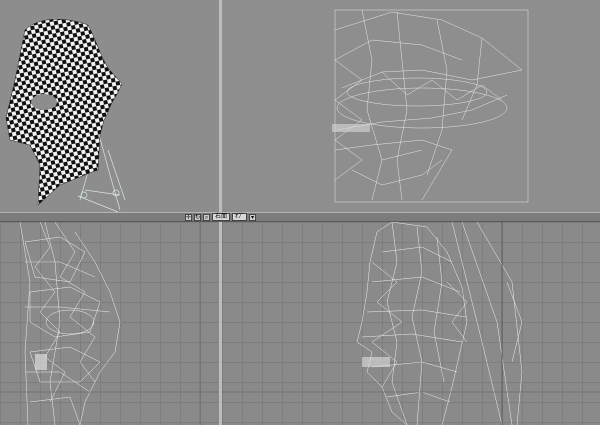 The height and width of the screenshot is (425, 600). Describe the element at coordinates (300, 217) in the screenshot. I see `viewport-horizontal-splitter` at that location.